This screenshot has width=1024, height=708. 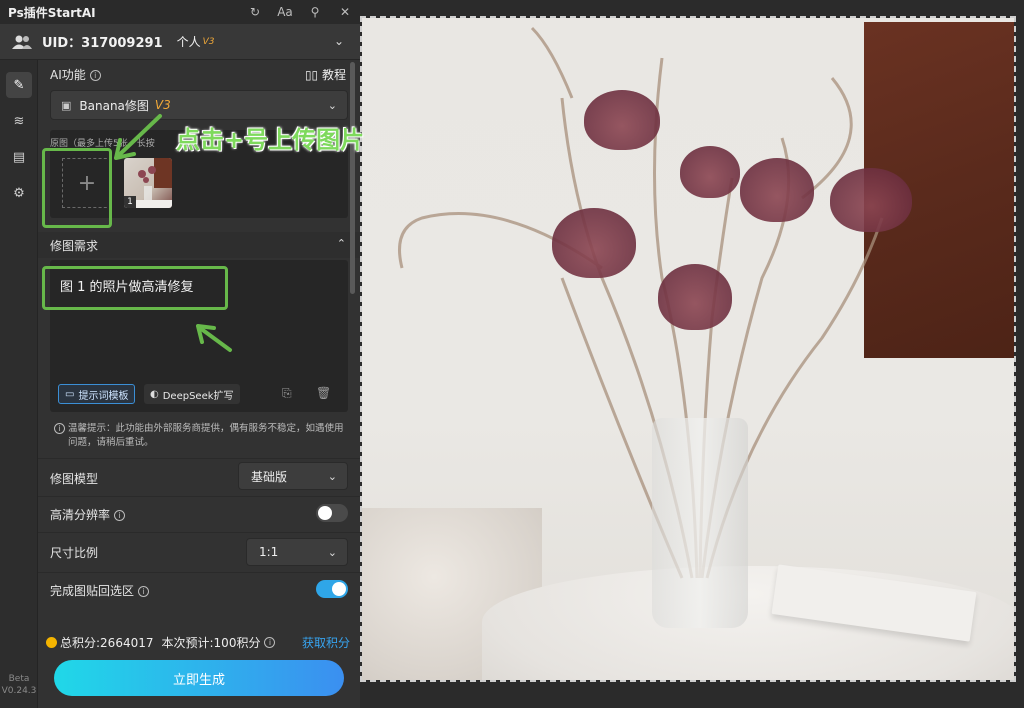 What do you see at coordinates (326, 642) in the screenshot?
I see `get-points-link: 获取积分` at bounding box center [326, 642].